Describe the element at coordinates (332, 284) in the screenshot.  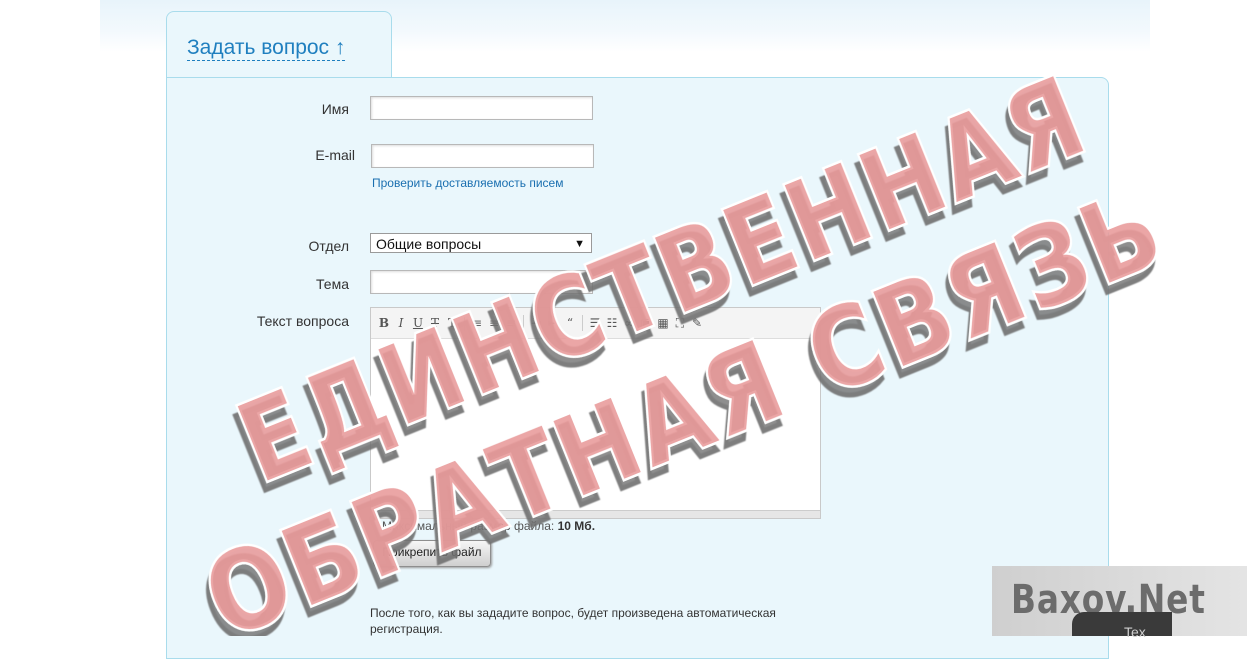
I see `subject-label: Тема` at that location.